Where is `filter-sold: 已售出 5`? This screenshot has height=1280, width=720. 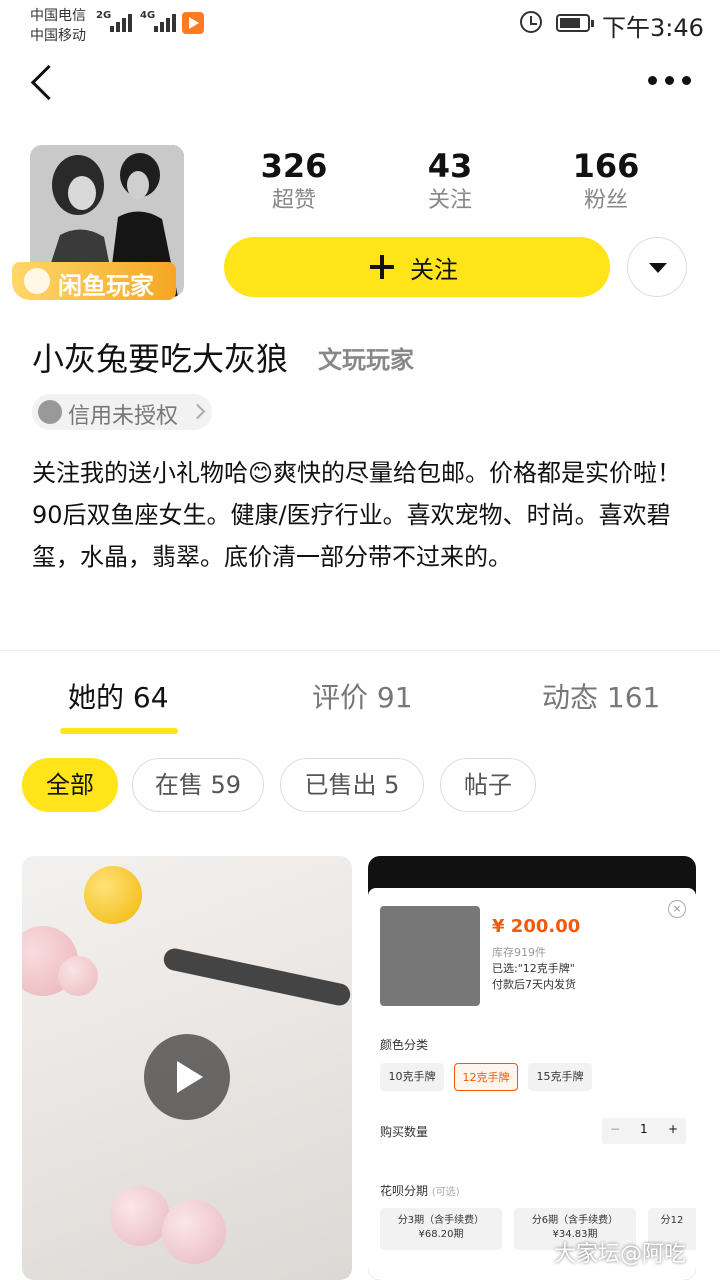
filter-sold: 已售出 5 is located at coordinates (352, 785).